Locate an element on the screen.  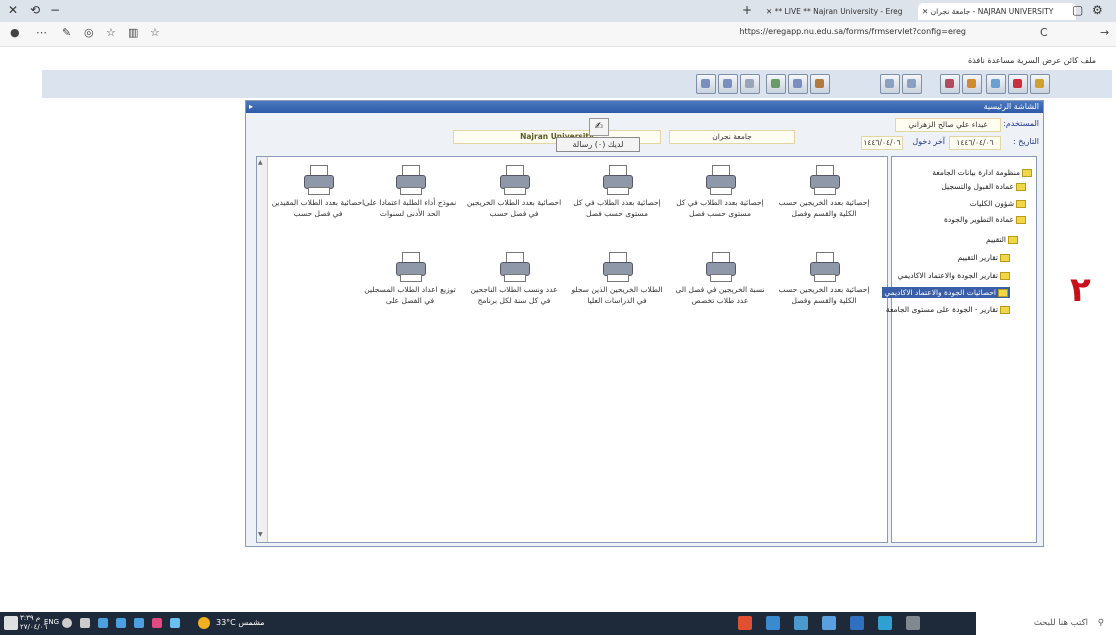
forms-menubar: ملف كائن عرض السرية مساعدة نافذة is located at coordinates (1032, 60).